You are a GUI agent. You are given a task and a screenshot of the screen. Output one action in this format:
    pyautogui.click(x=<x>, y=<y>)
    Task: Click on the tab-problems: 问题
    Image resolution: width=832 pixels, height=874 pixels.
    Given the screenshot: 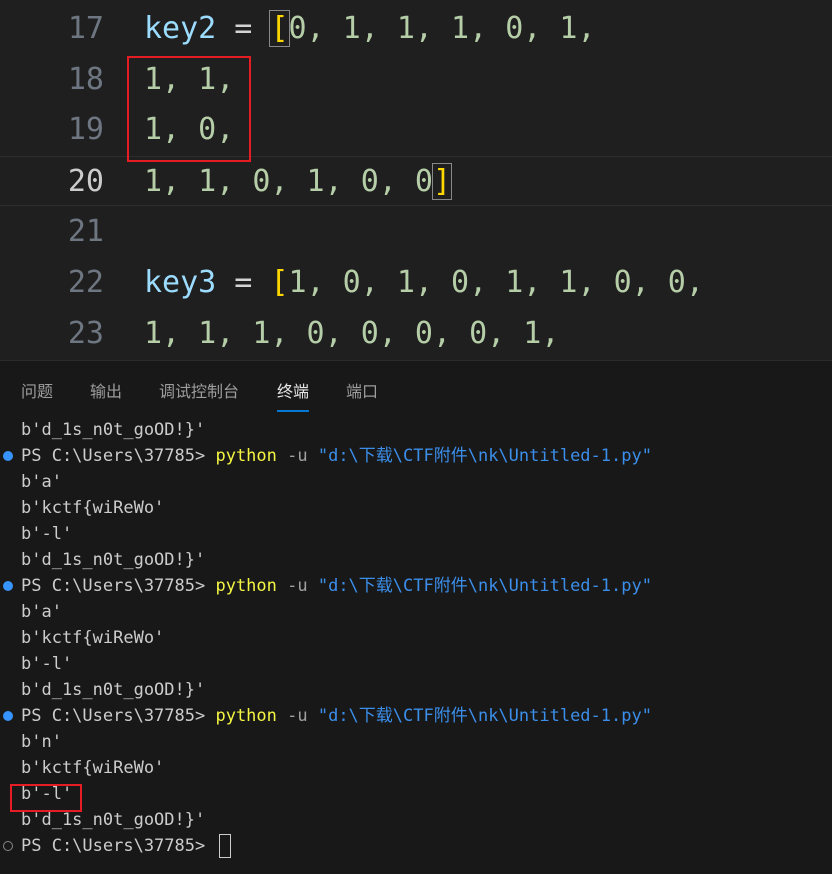 What is the action you would take?
    pyautogui.click(x=37, y=394)
    